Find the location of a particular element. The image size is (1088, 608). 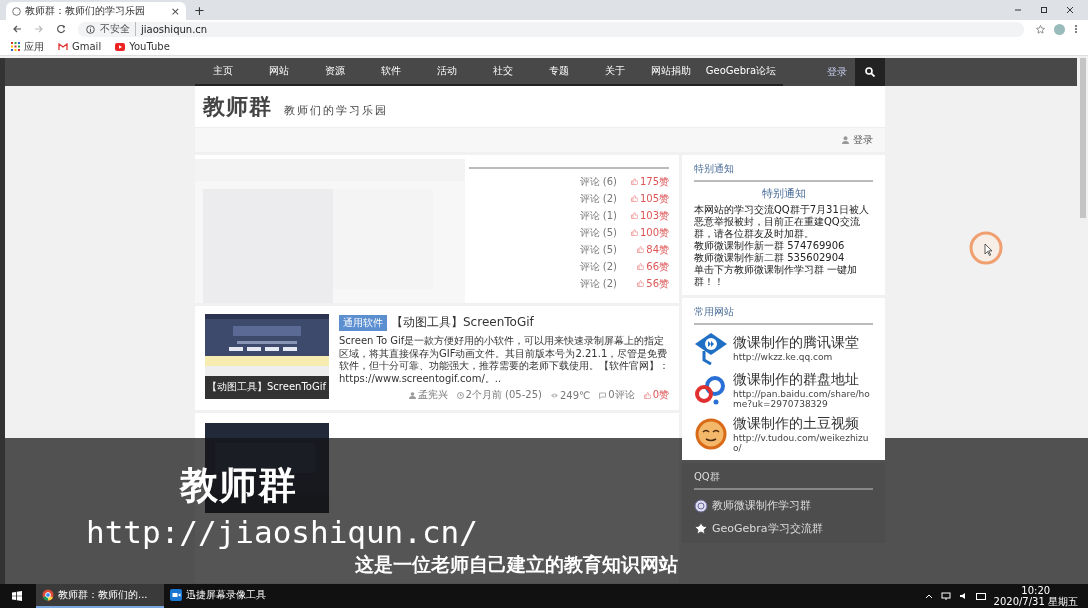

forward-icon is located at coordinates (39, 29).